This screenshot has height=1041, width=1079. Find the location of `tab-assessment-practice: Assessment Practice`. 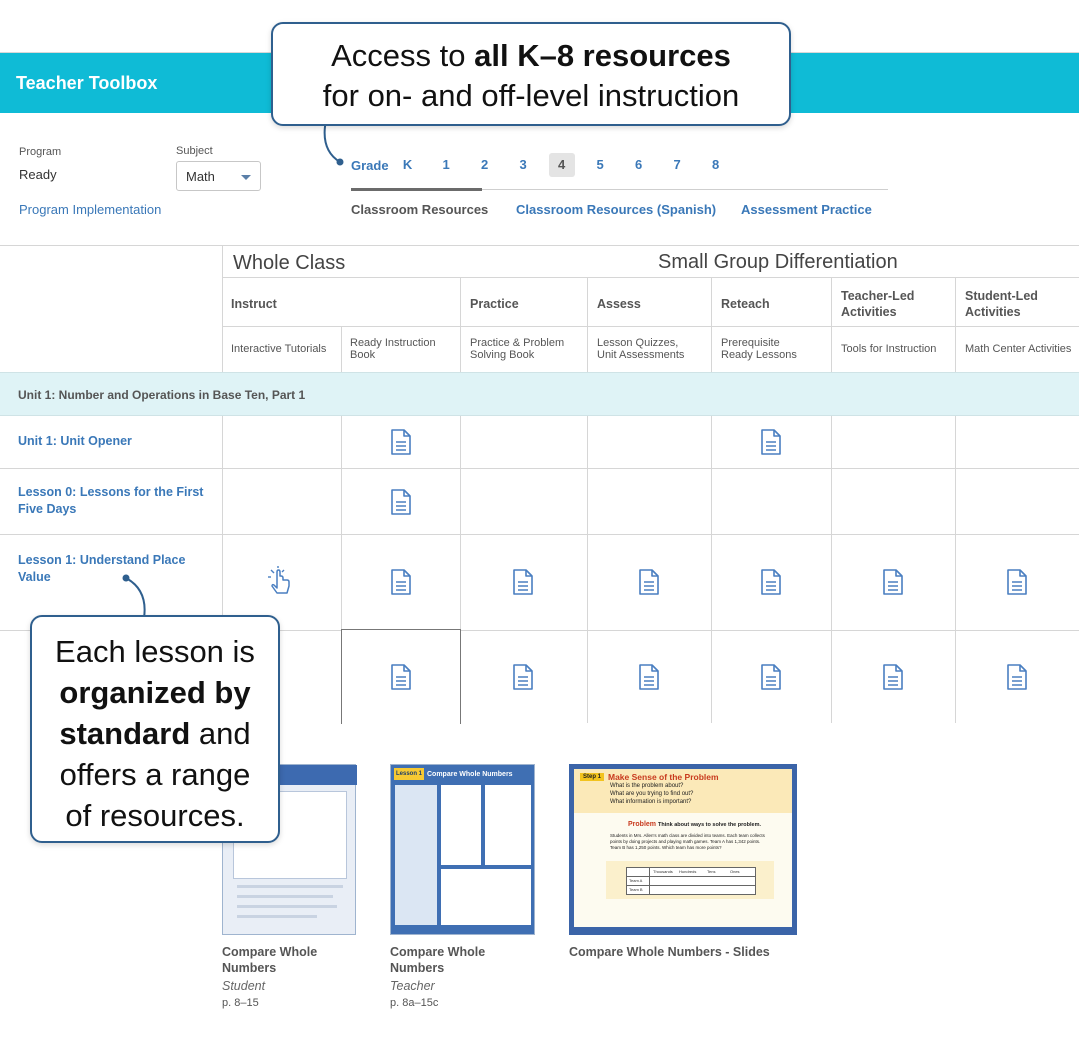

tab-assessment-practice: Assessment Practice is located at coordinates (806, 209).